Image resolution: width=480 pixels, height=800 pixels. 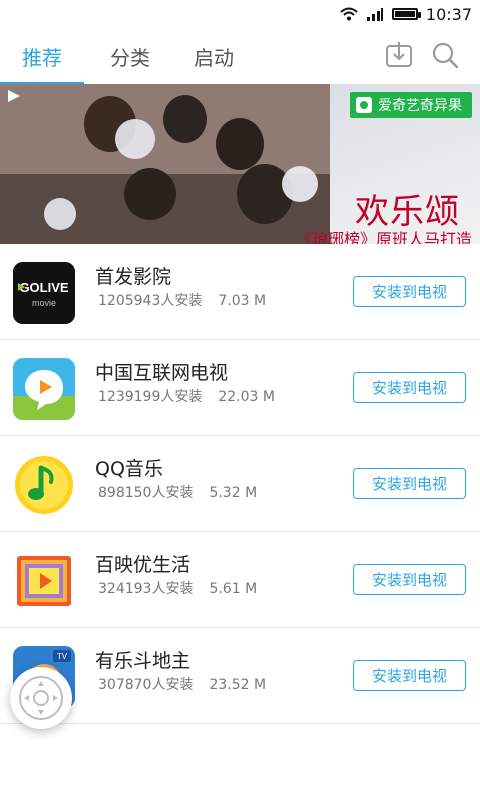 What do you see at coordinates (133, 277) in the screenshot?
I see `app-name: 首发影院` at bounding box center [133, 277].